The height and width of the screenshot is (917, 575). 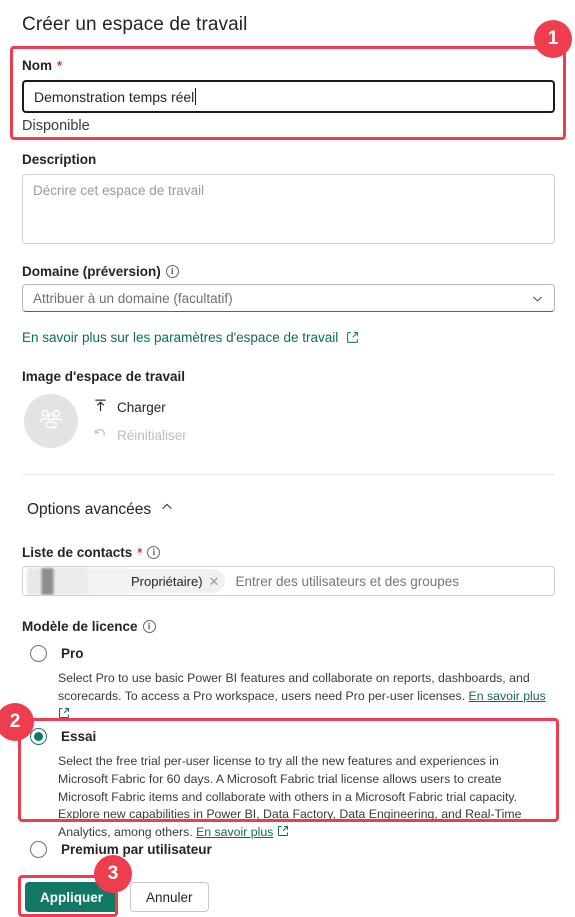 What do you see at coordinates (119, 190) in the screenshot?
I see `description-placeholder: Décrire cet espace de travail` at bounding box center [119, 190].